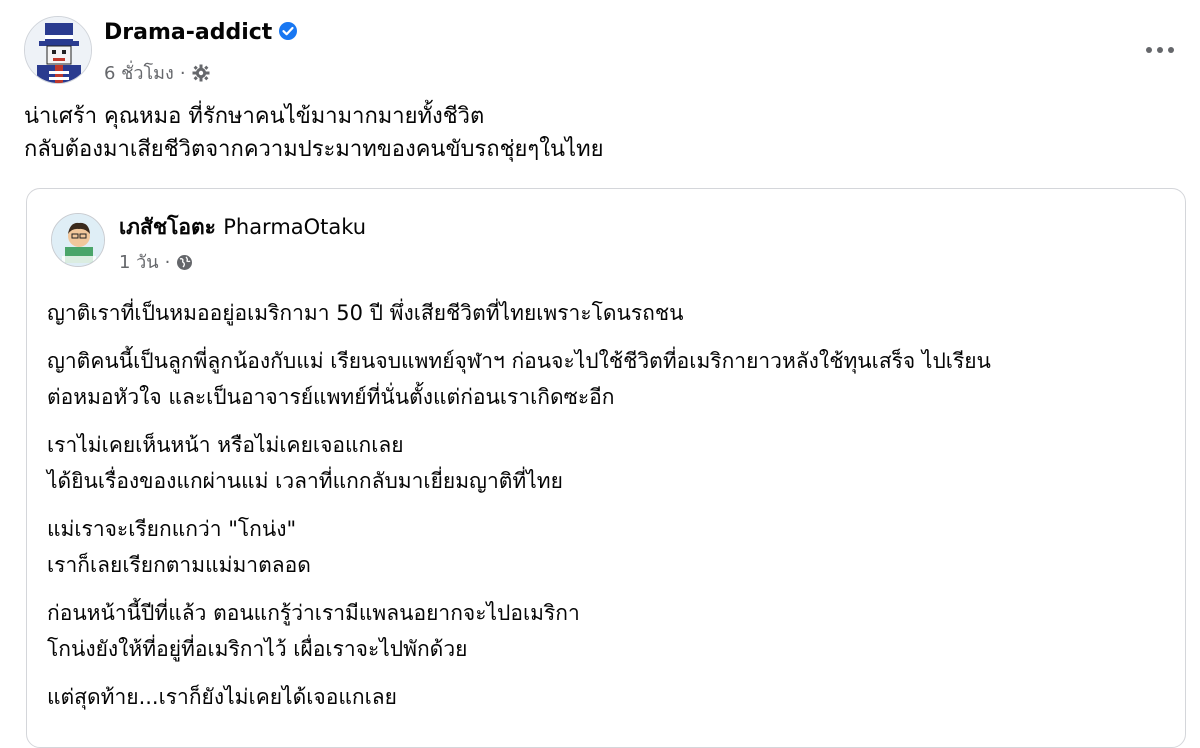  I want to click on shared-post-time: 1 วัน, so click(139, 262).